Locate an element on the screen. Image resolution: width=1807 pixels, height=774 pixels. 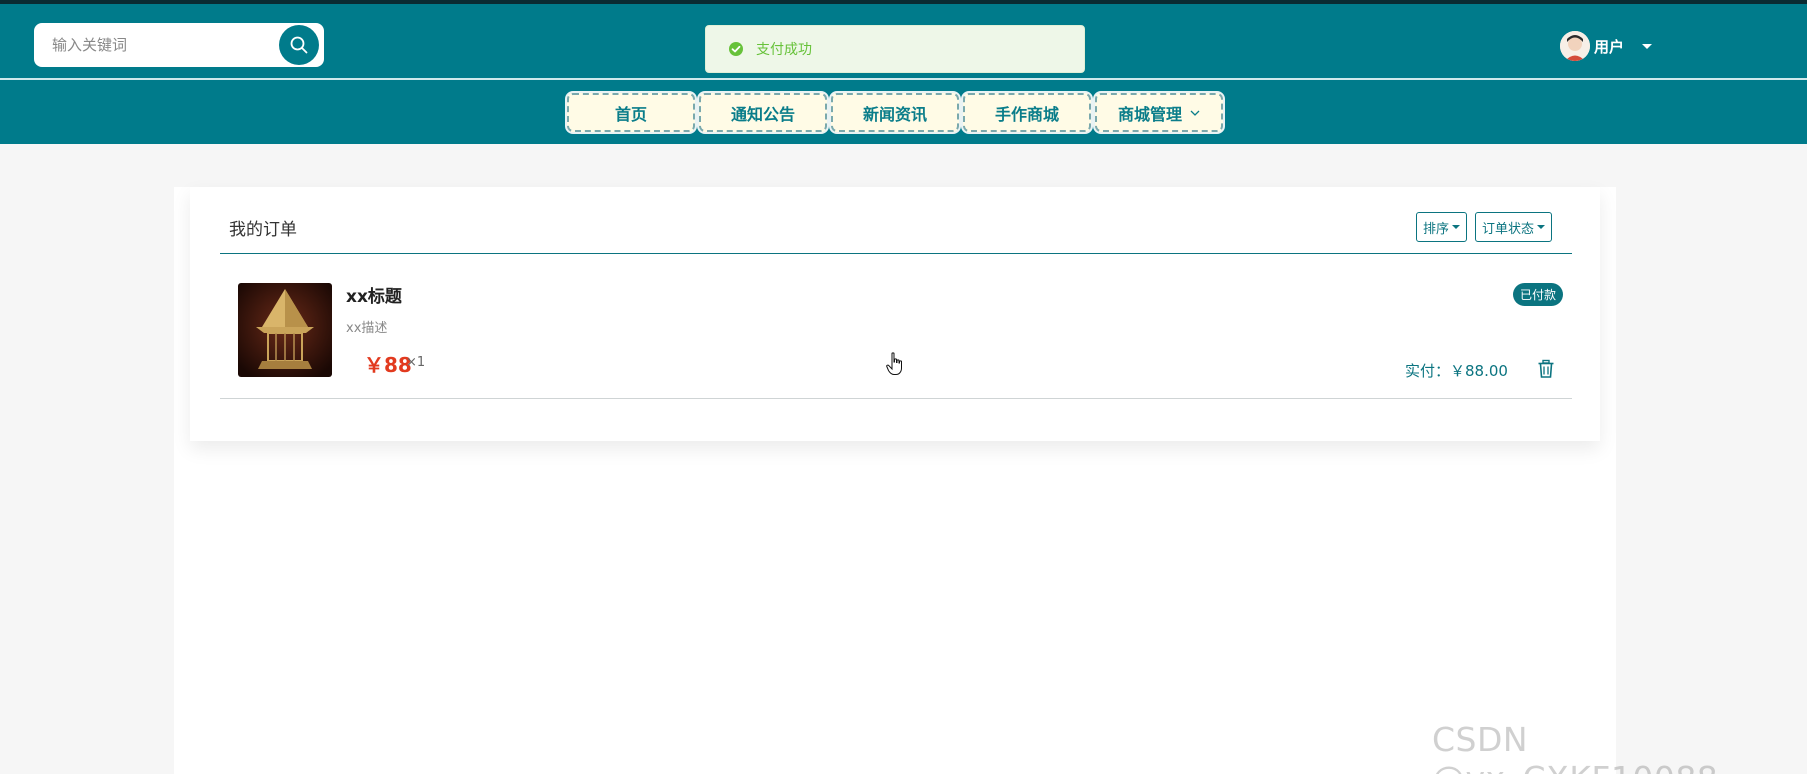
search-input is located at coordinates (162, 45).